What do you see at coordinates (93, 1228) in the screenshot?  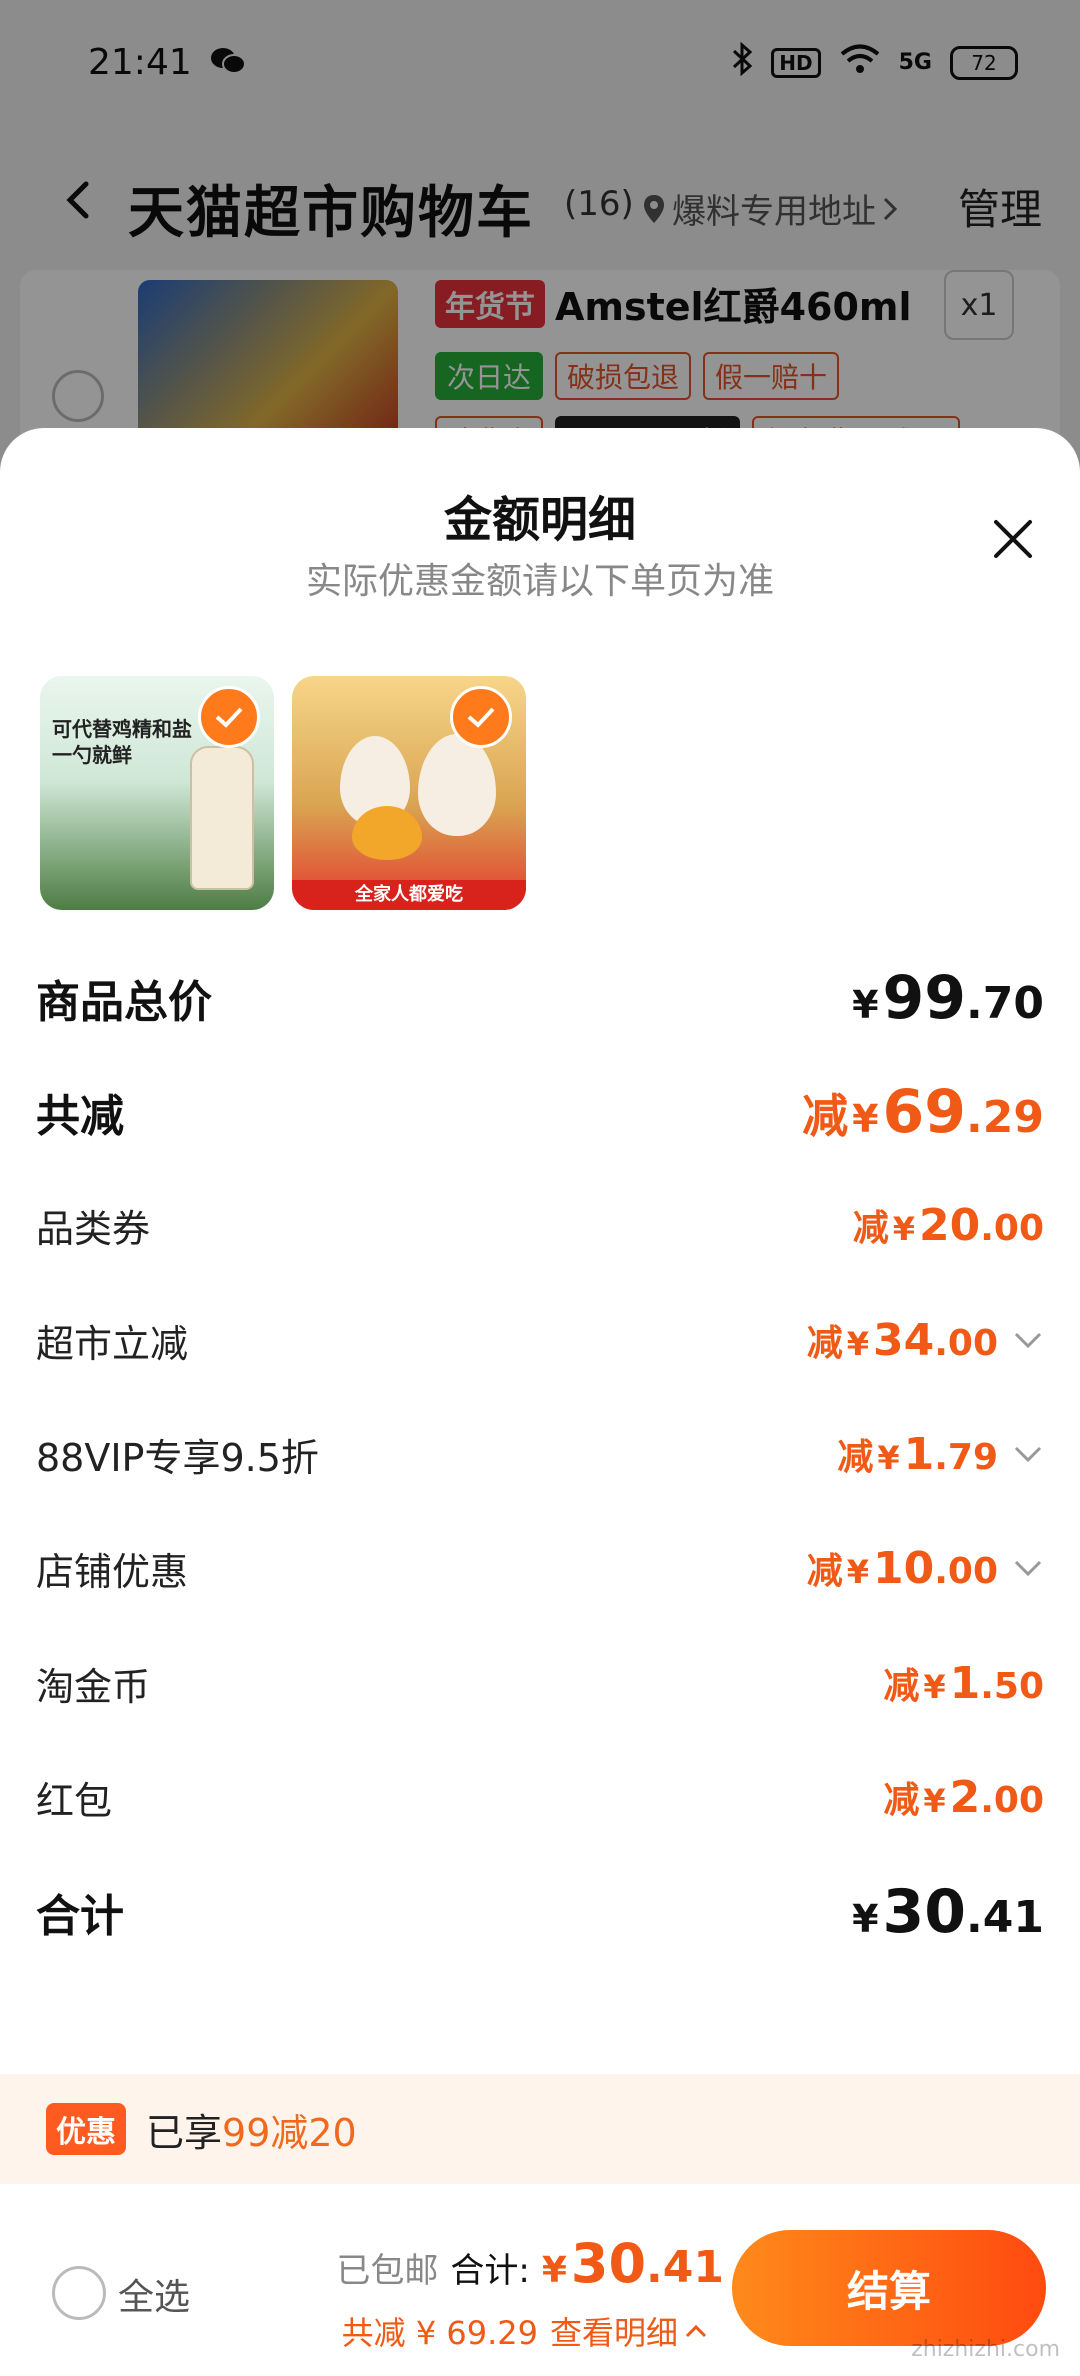 I see `row-label: 品类券` at bounding box center [93, 1228].